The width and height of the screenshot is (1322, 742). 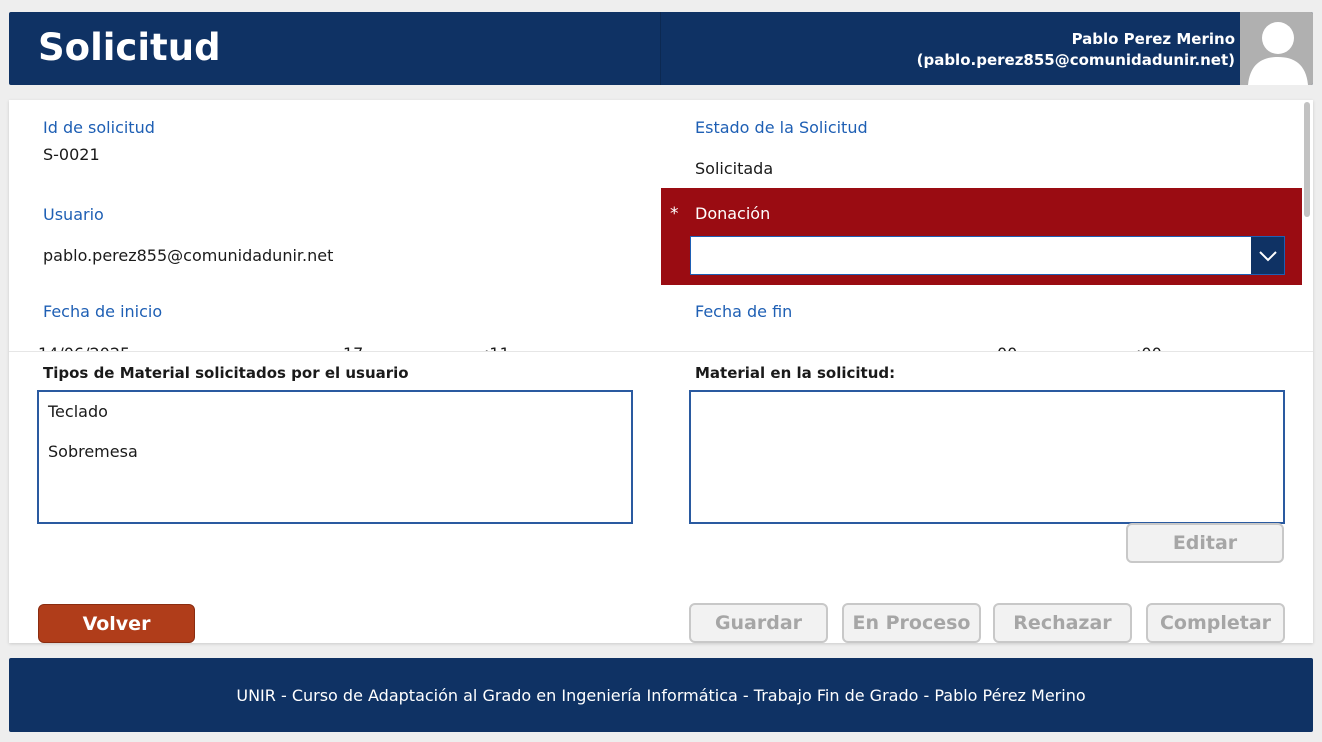 What do you see at coordinates (188, 255) in the screenshot?
I see `usuario-value: pablo.perez855@comunidadunir.net` at bounding box center [188, 255].